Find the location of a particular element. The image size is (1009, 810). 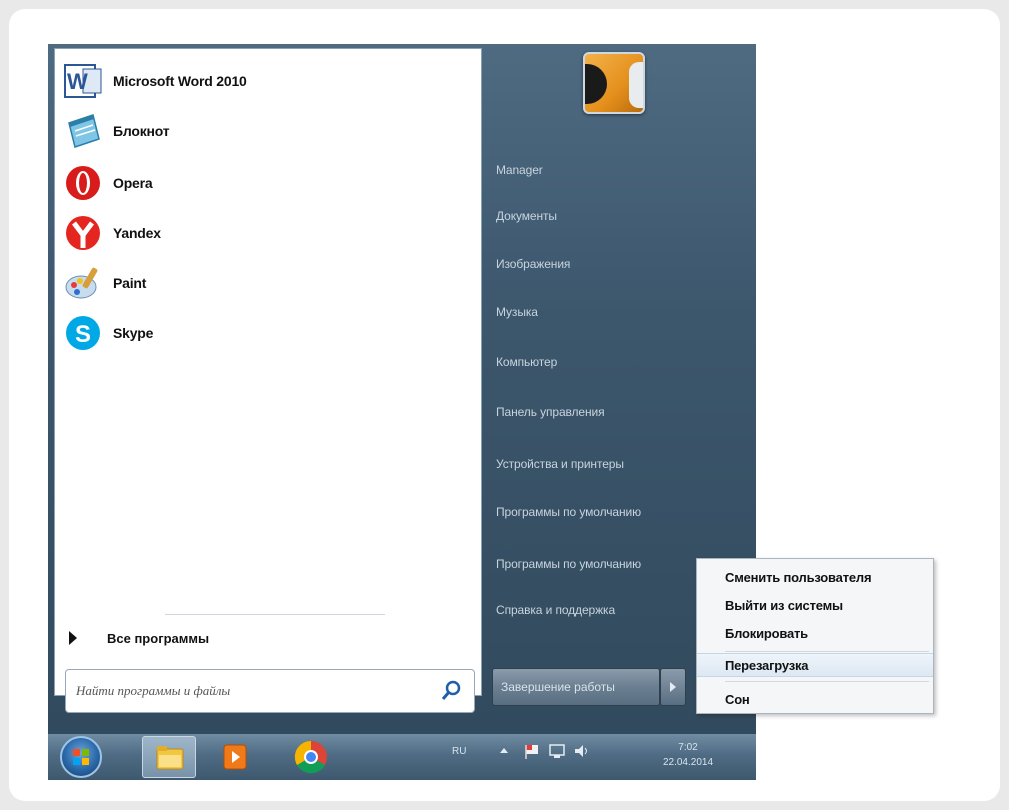

notepad-icon is located at coordinates (83, 131).